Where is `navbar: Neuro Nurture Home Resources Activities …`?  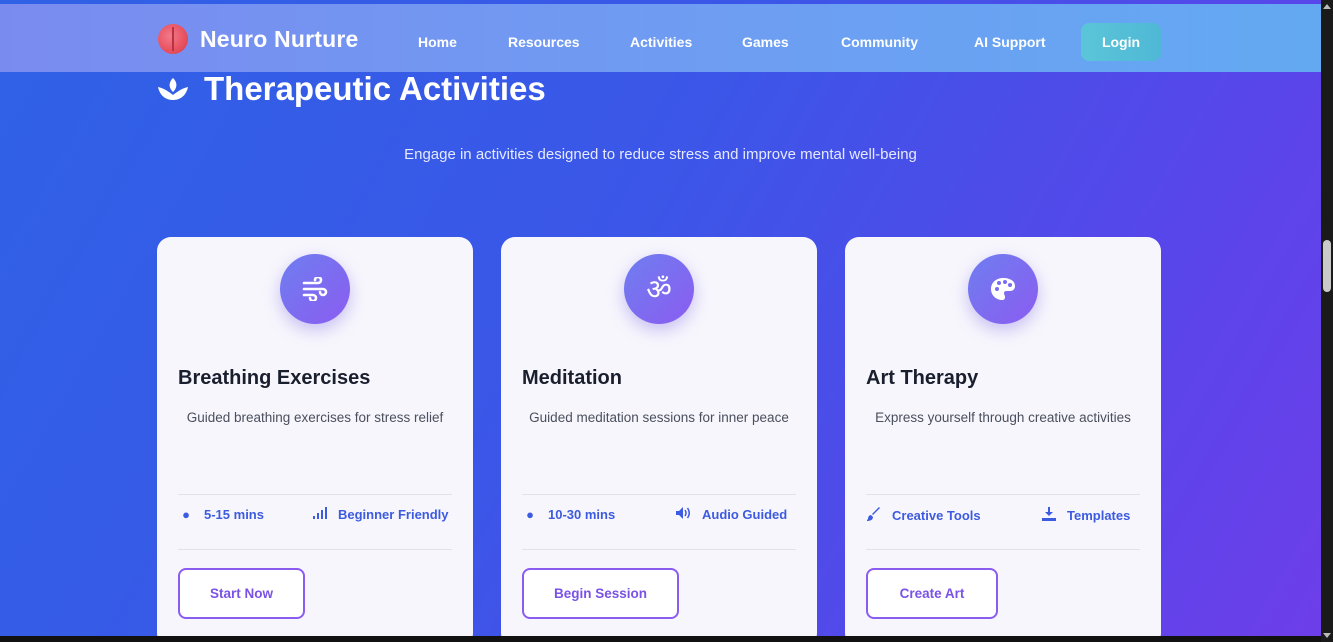
navbar: Neuro Nurture Home Resources Activities … is located at coordinates (660, 38).